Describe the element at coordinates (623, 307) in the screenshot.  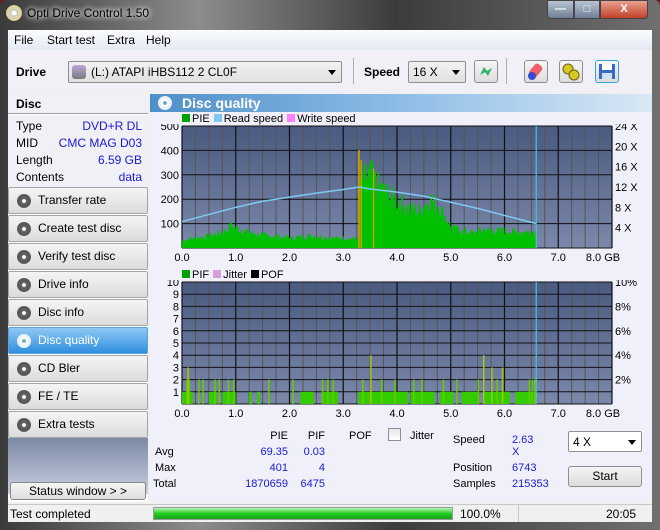
I see `y2-tick-label: 8%` at that location.